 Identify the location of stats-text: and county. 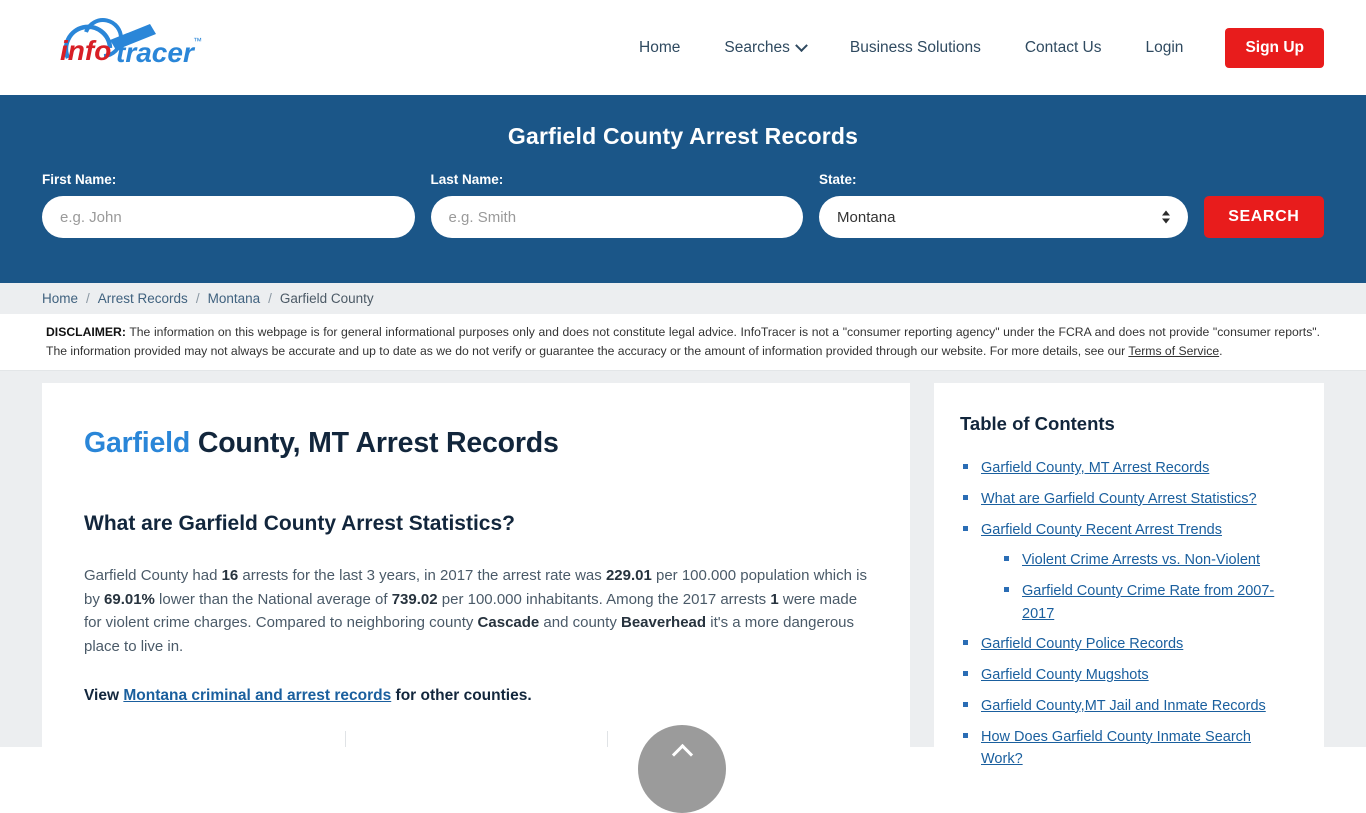
(580, 623).